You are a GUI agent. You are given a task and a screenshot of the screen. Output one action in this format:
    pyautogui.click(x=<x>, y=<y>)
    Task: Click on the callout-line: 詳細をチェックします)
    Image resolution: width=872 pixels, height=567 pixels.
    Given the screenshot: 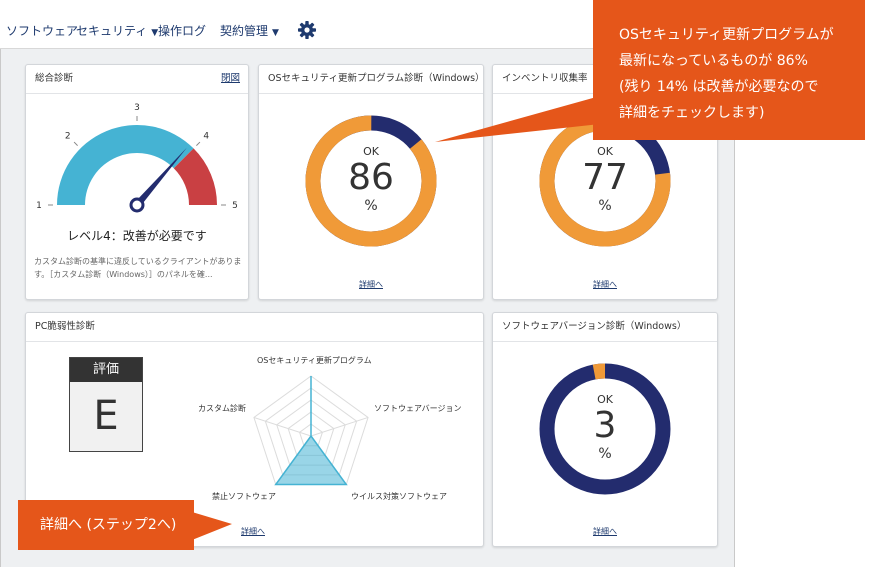 What is the action you would take?
    pyautogui.click(x=692, y=113)
    